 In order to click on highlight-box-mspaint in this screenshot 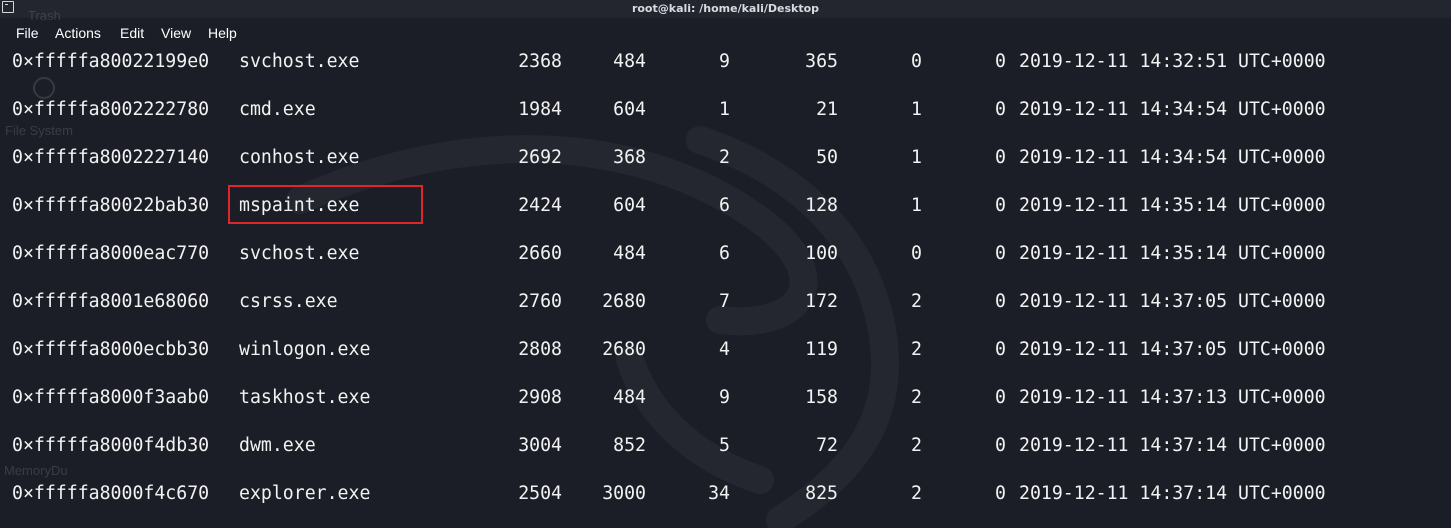, I will do `click(325, 204)`.